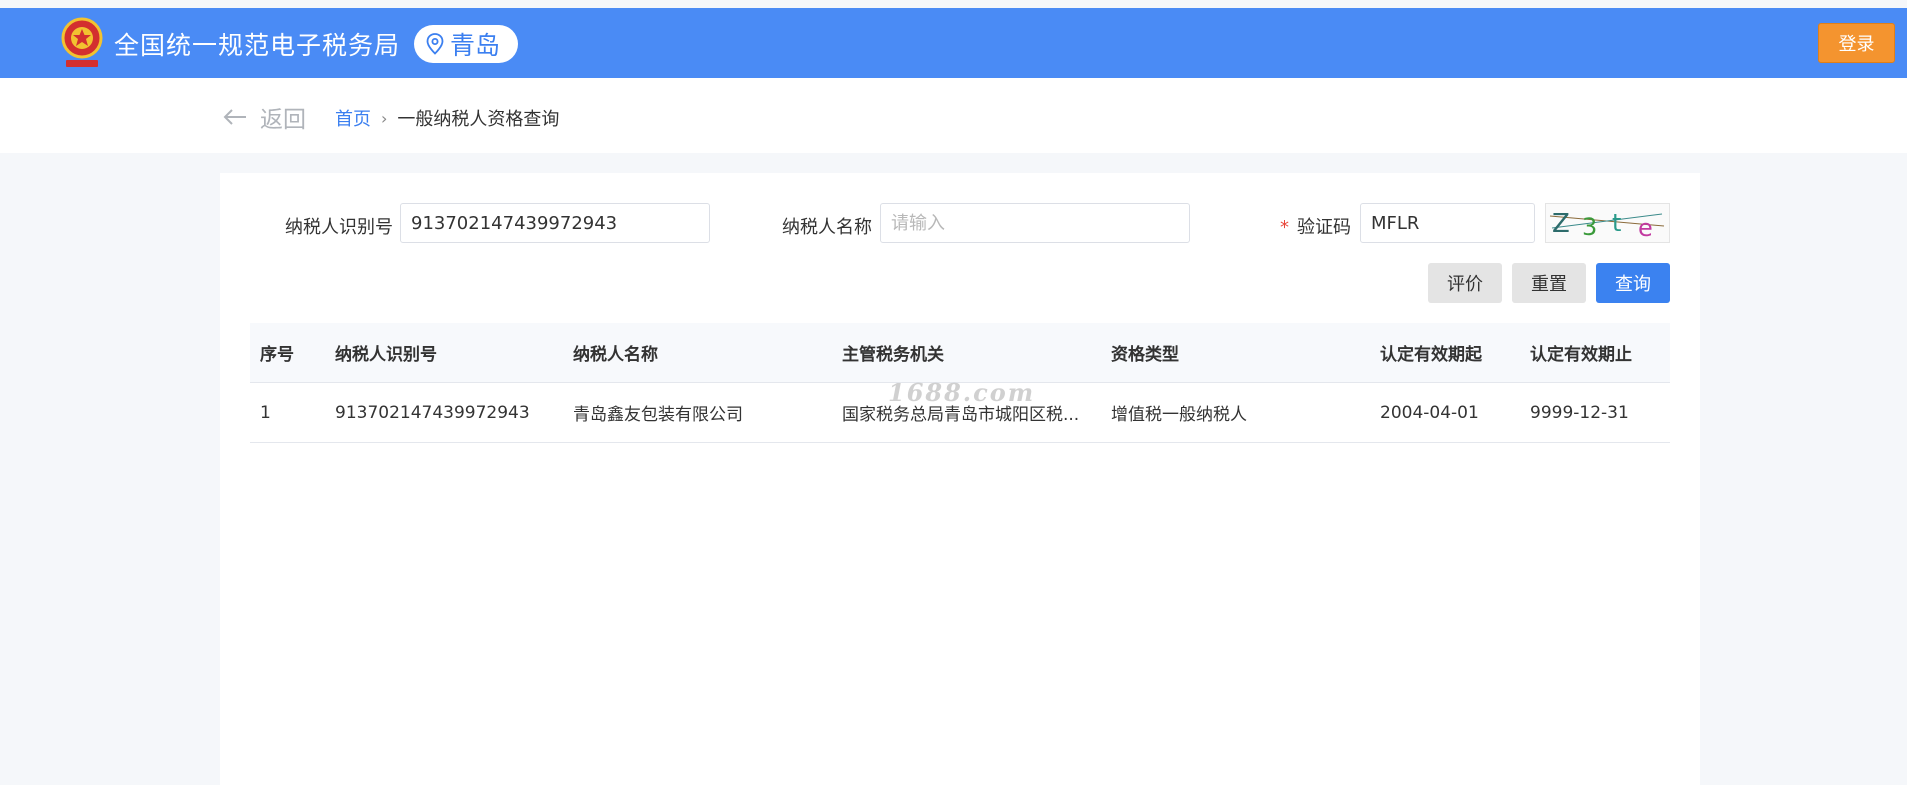  Describe the element at coordinates (1035, 223) in the screenshot. I see `taxpayer-name-input` at that location.